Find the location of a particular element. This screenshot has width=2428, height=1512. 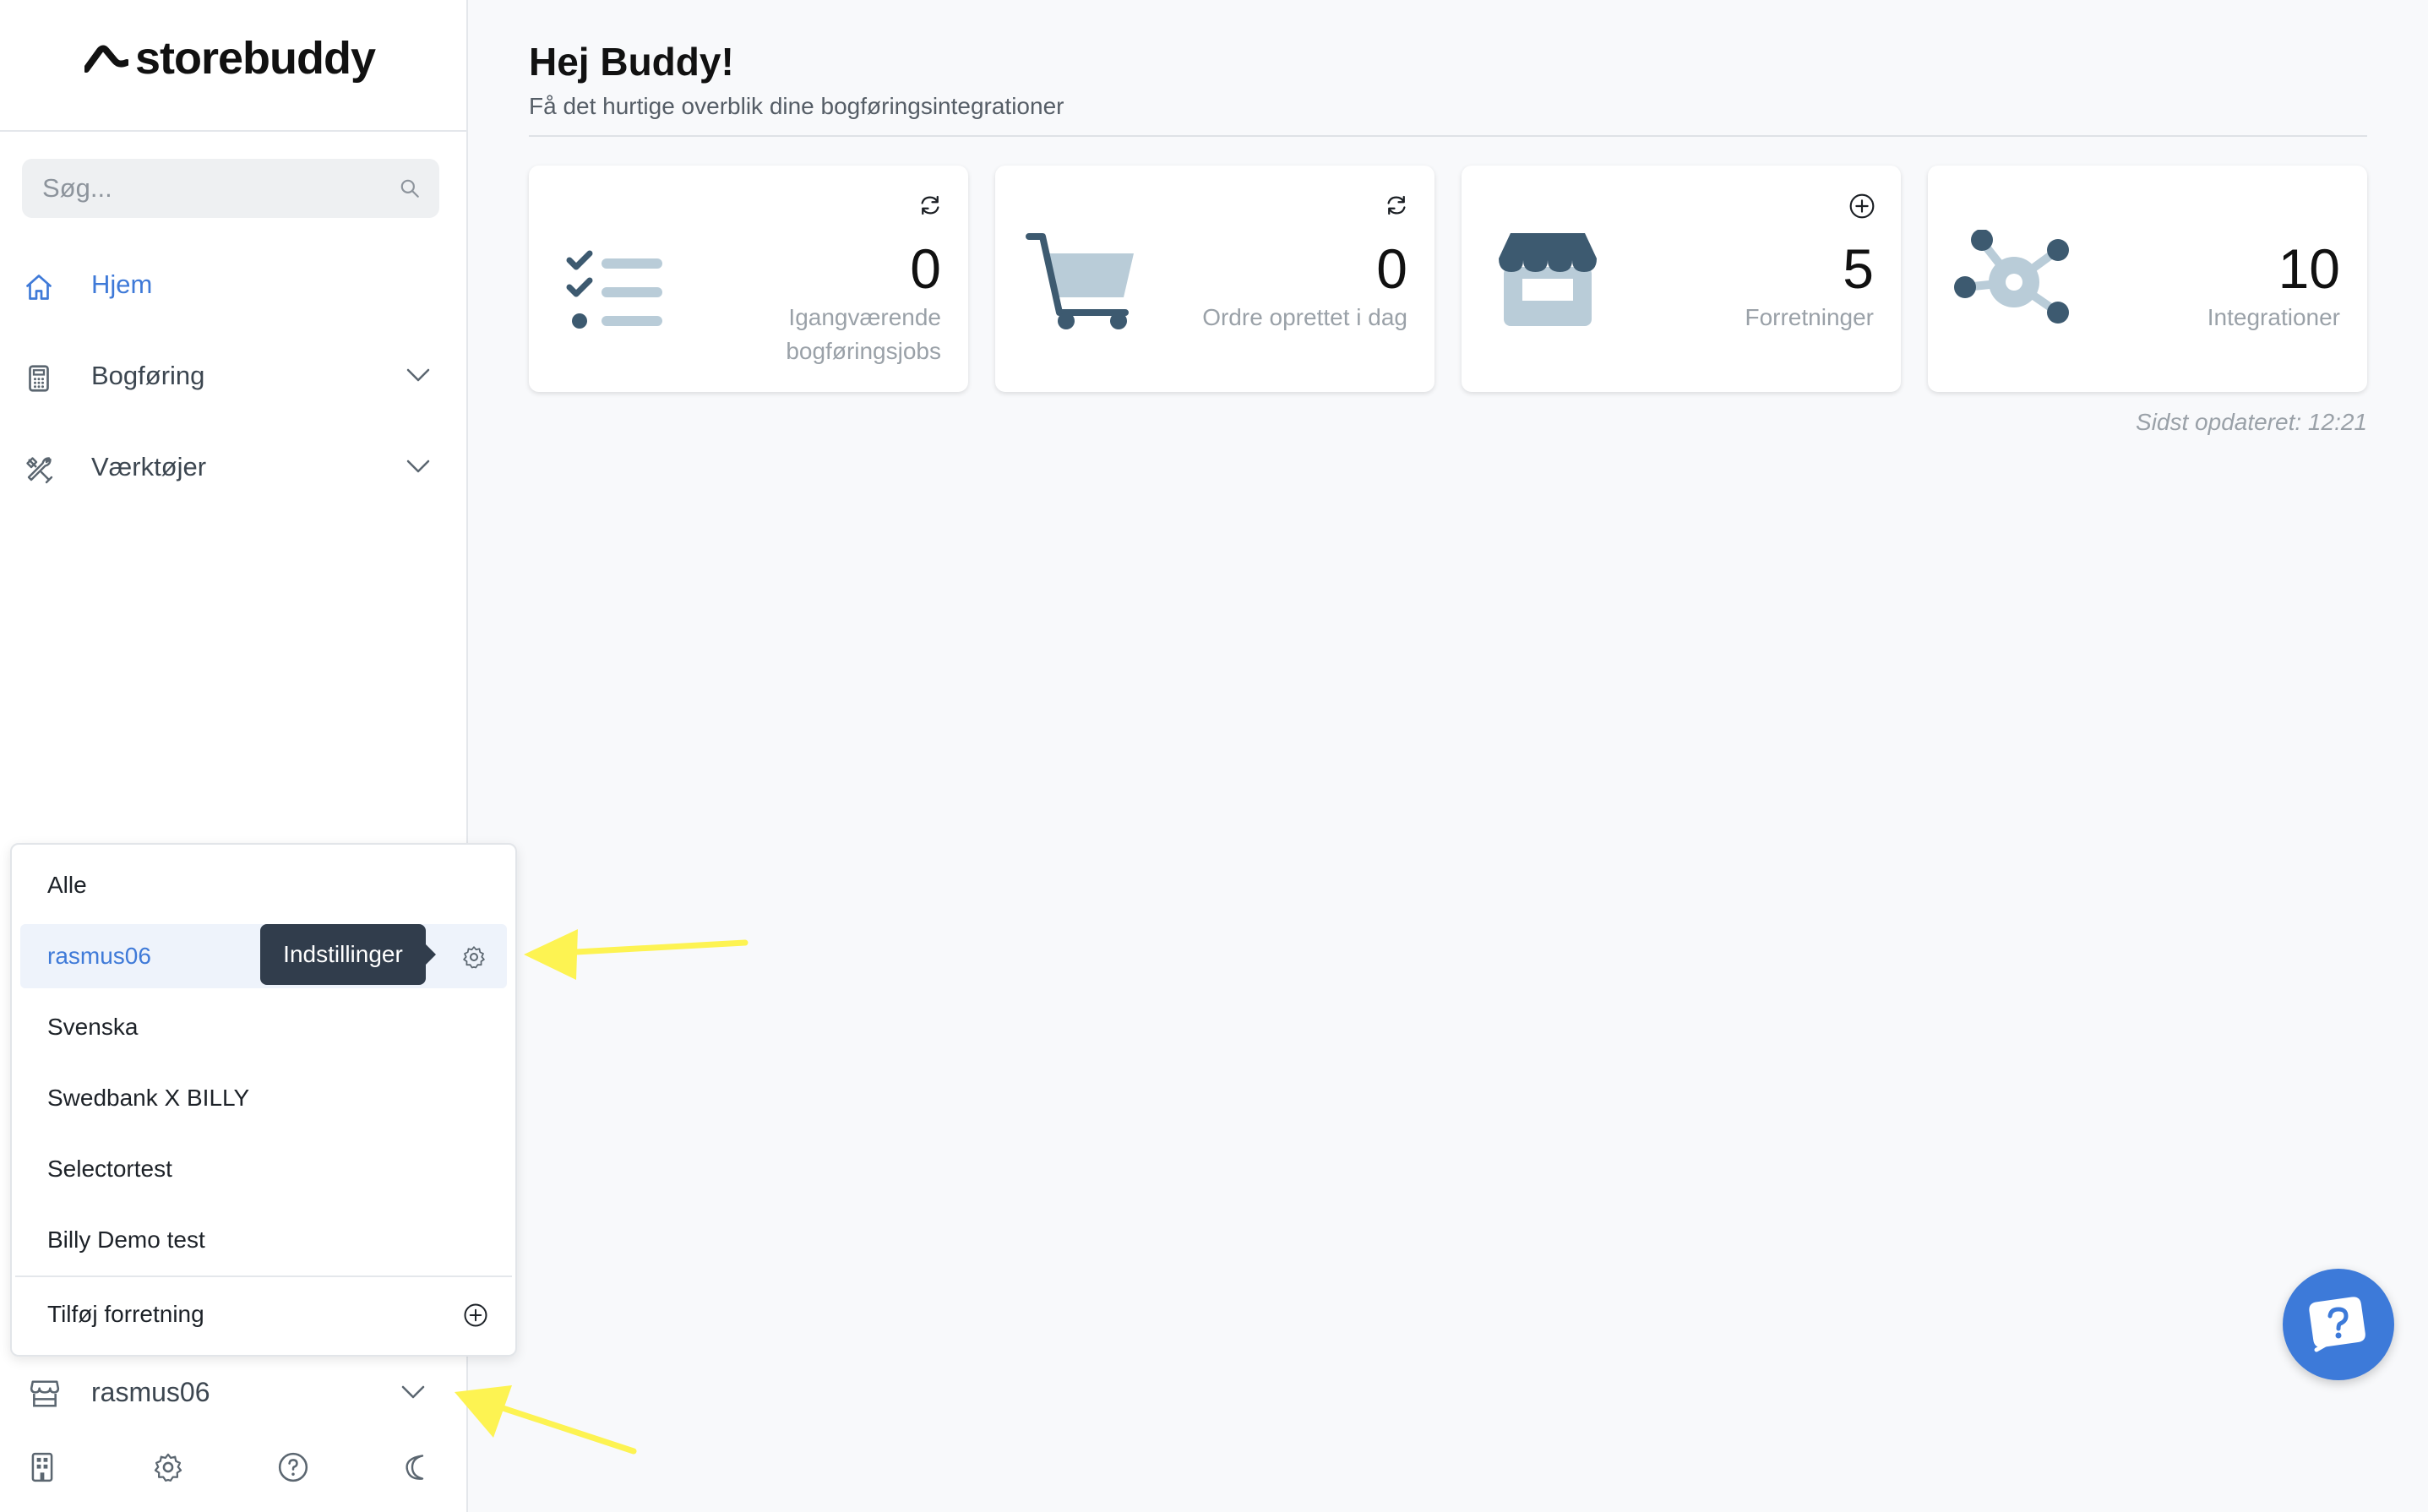

store-option-label: Selectortest is located at coordinates (109, 1169).